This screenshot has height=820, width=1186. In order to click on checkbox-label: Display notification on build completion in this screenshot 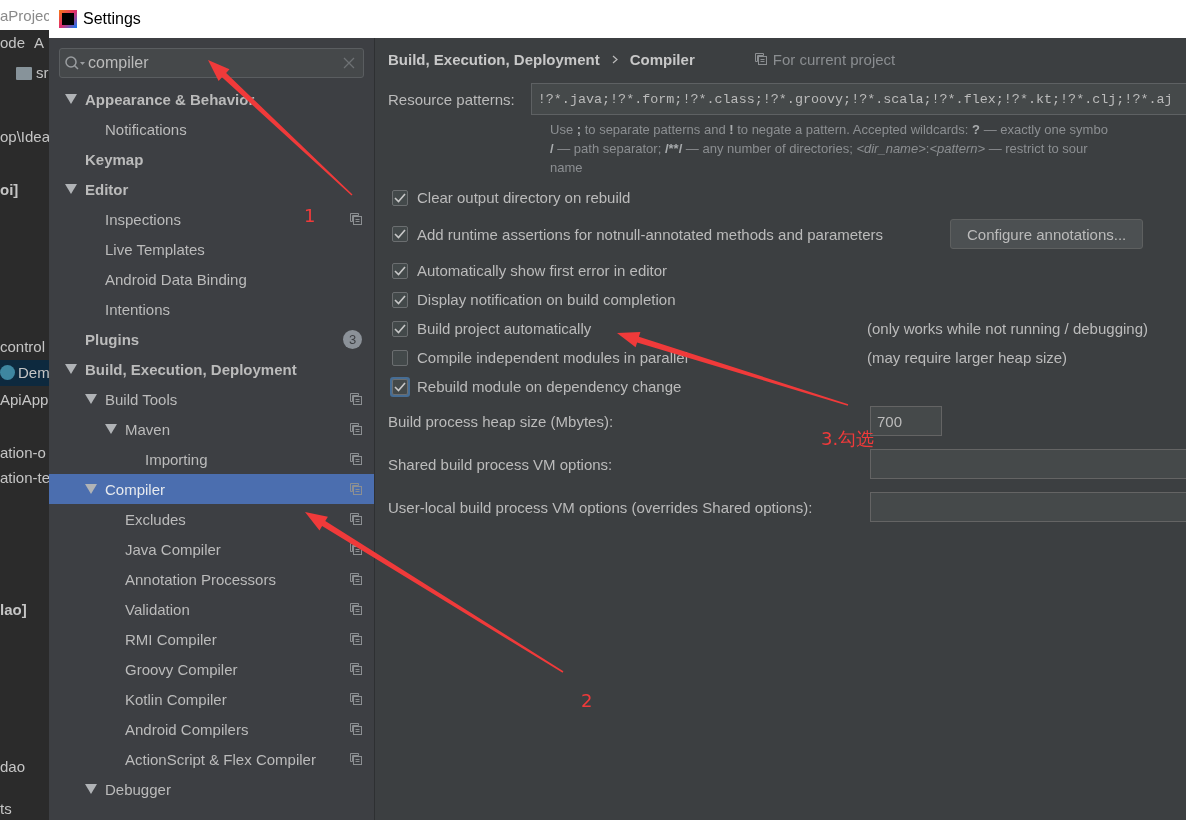, I will do `click(546, 299)`.